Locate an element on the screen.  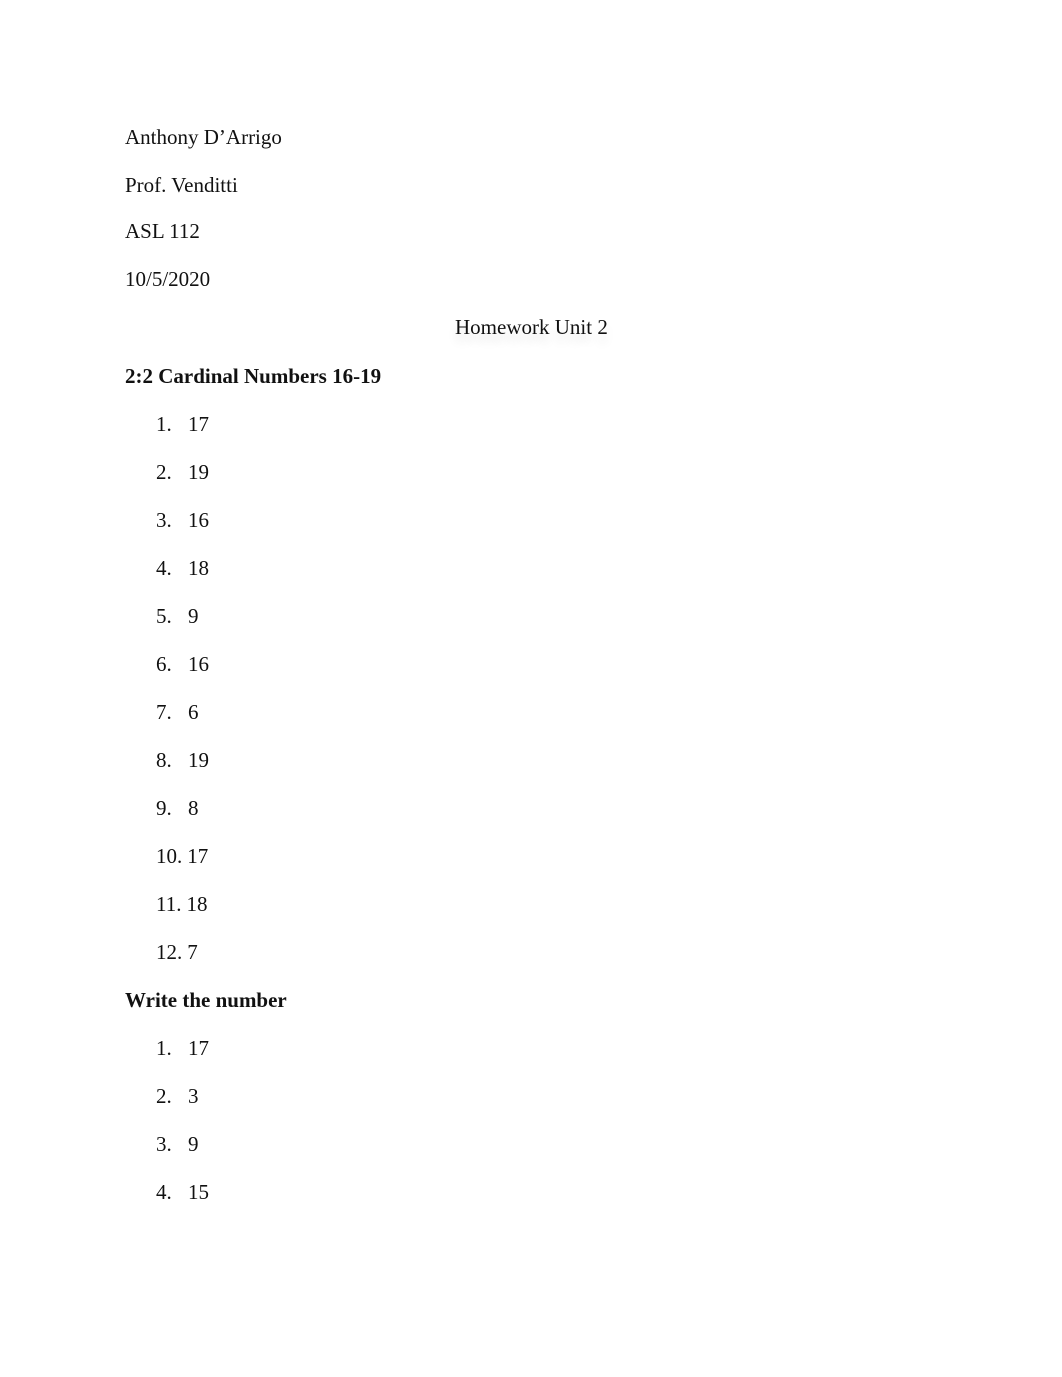
list-item: 10. 17 is located at coordinates (182, 856).